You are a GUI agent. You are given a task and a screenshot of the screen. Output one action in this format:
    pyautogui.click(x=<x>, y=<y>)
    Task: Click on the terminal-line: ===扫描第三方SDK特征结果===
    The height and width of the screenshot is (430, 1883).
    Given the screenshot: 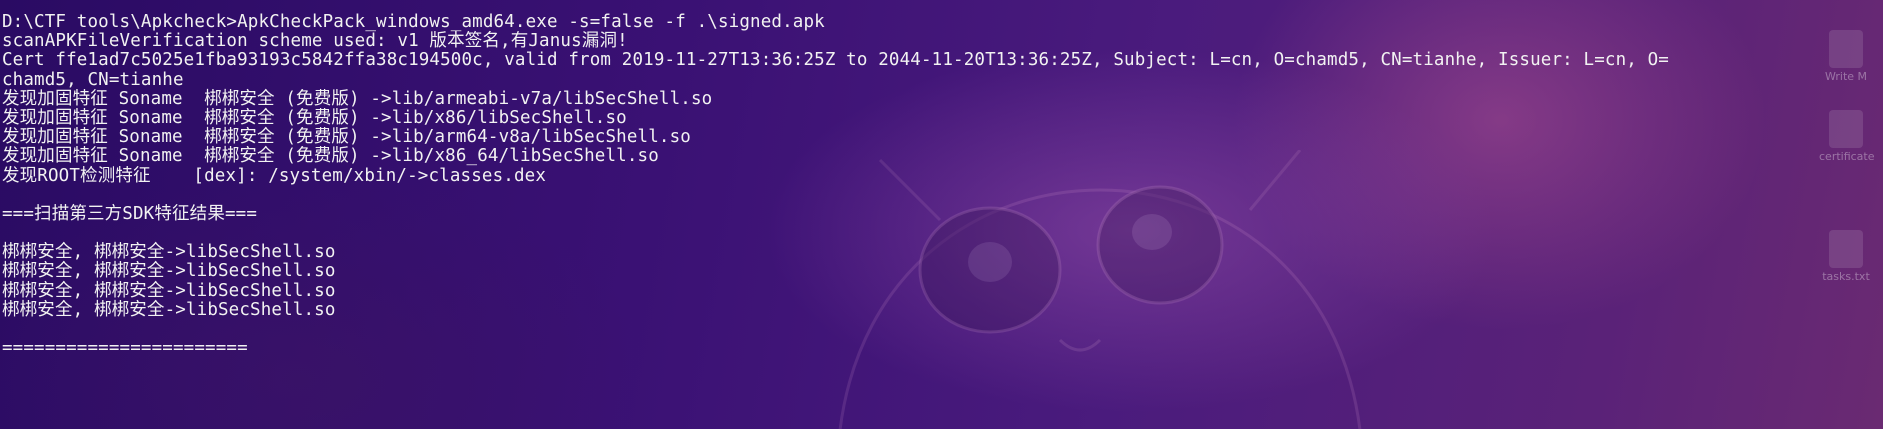 What is the action you would take?
    pyautogui.click(x=130, y=213)
    